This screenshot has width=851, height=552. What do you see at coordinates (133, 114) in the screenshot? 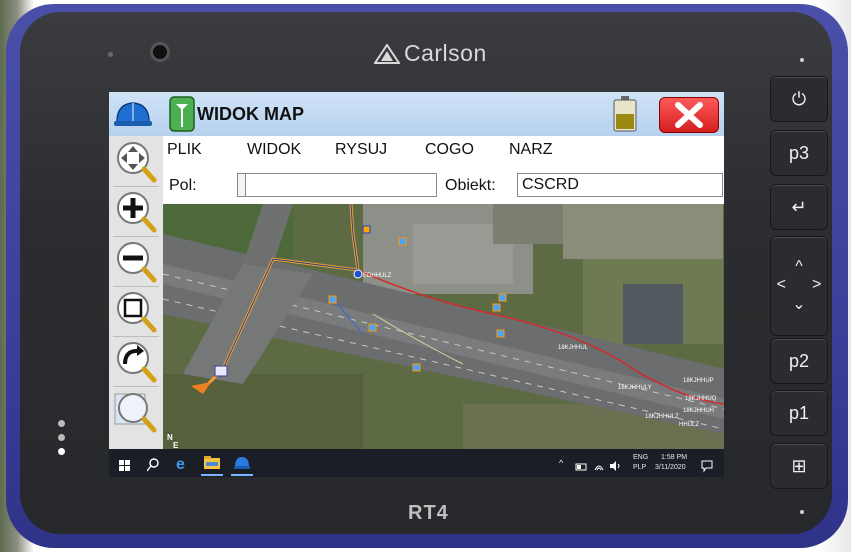
I see `hardhat-icon` at bounding box center [133, 114].